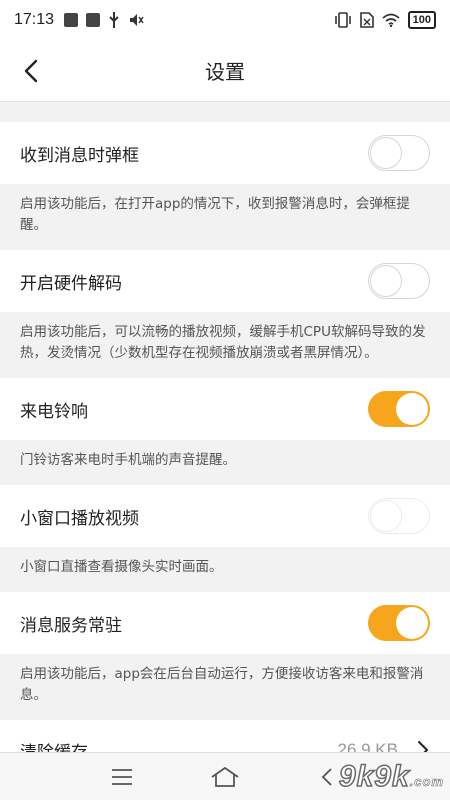 This screenshot has height=800, width=450. What do you see at coordinates (421, 20) in the screenshot?
I see `battery-indicator: 100` at bounding box center [421, 20].